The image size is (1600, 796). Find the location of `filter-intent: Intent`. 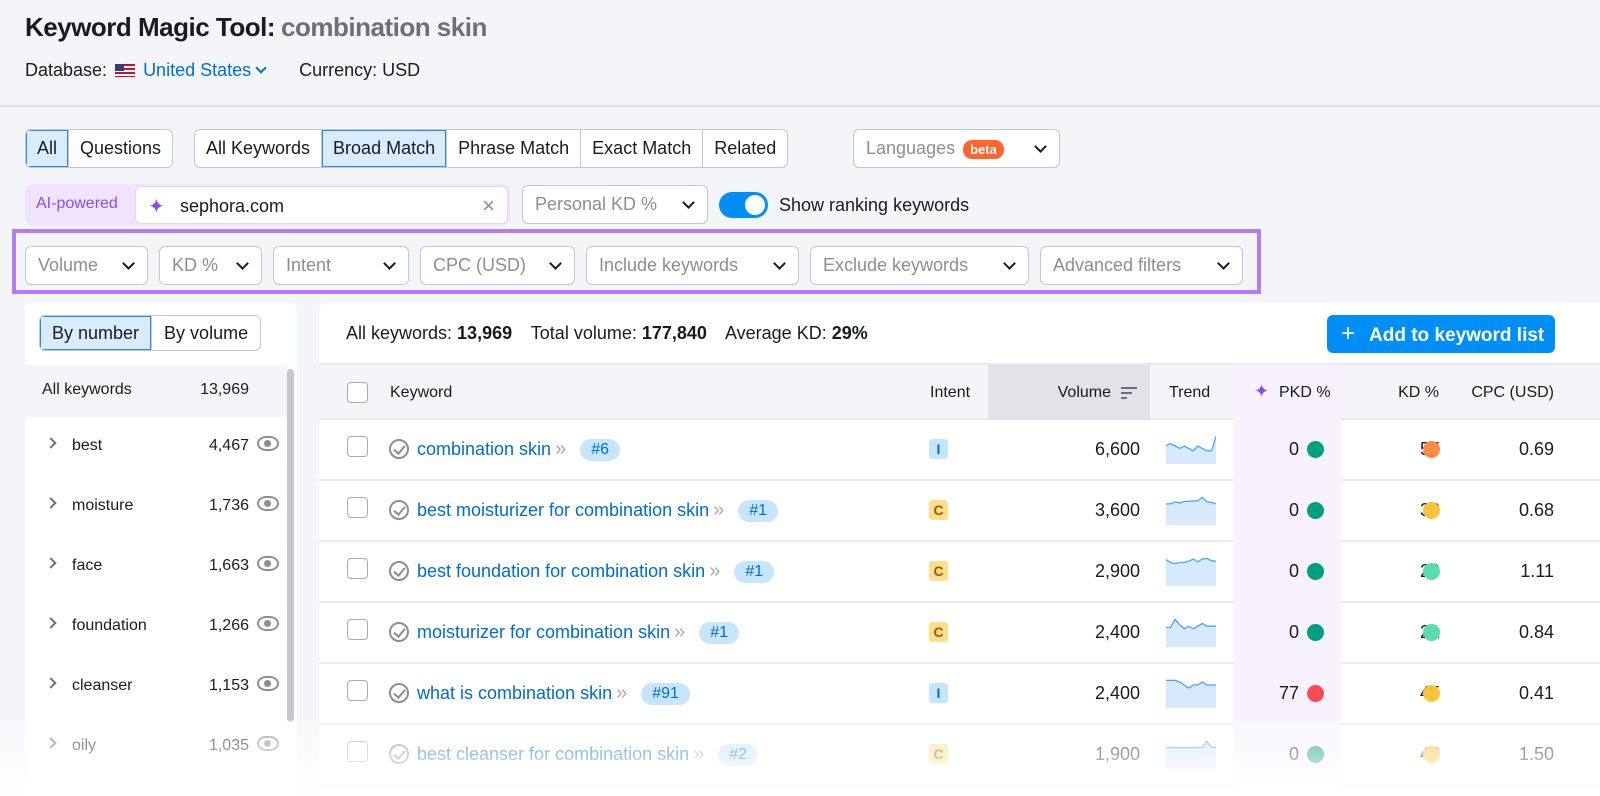

filter-intent: Intent is located at coordinates (341, 265).